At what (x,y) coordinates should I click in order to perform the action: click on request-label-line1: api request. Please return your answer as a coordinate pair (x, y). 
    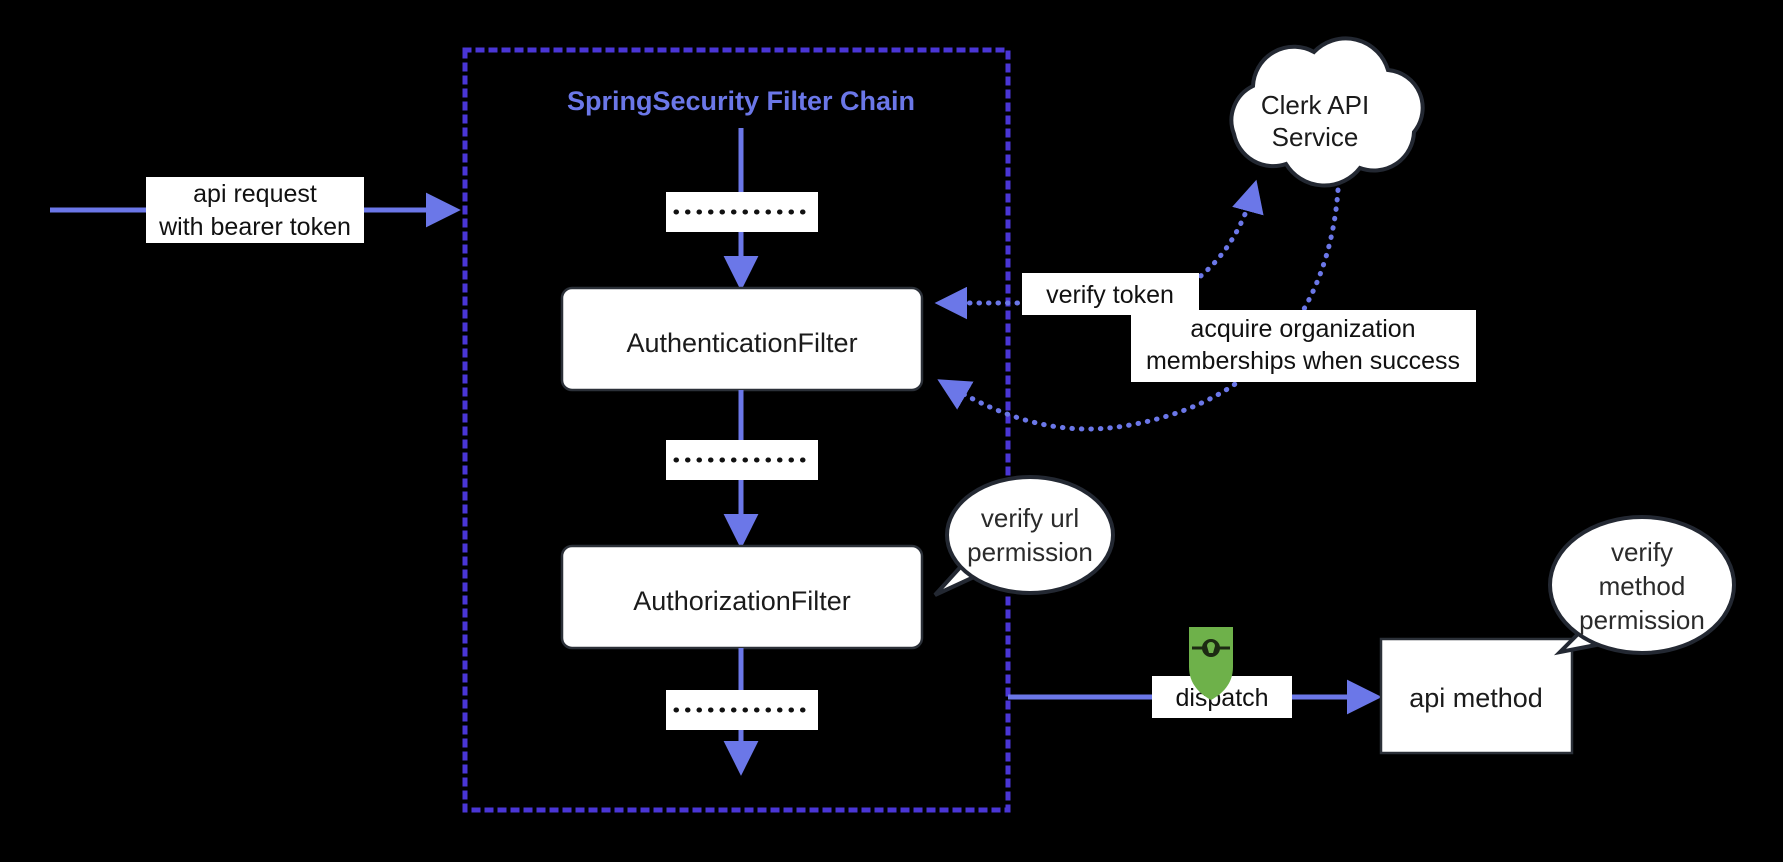
    Looking at the image, I should click on (255, 194).